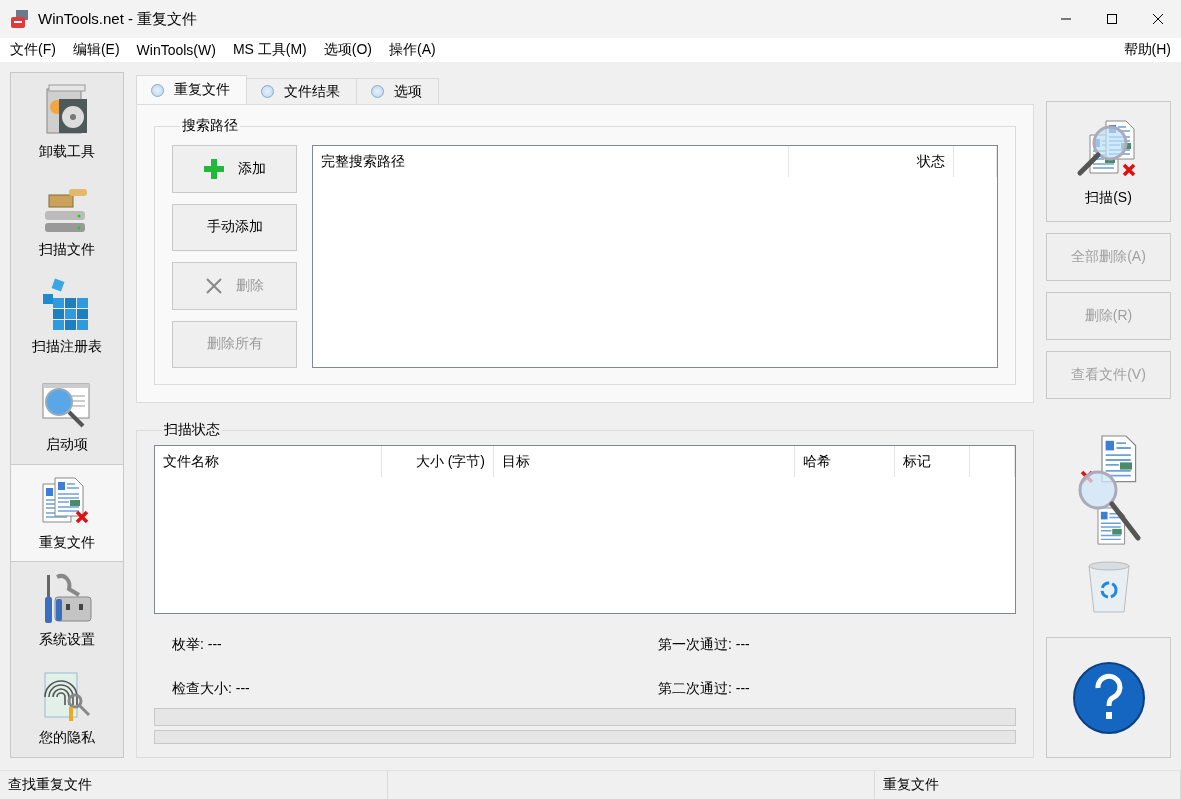 The image size is (1181, 799). Describe the element at coordinates (932, 461) in the screenshot. I see `column-header: 标记` at that location.